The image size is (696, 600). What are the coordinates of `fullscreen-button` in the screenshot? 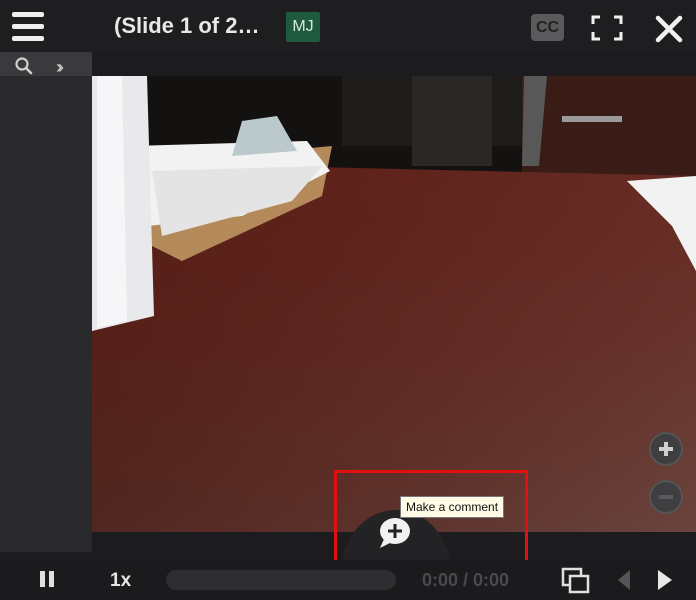 It's located at (607, 28).